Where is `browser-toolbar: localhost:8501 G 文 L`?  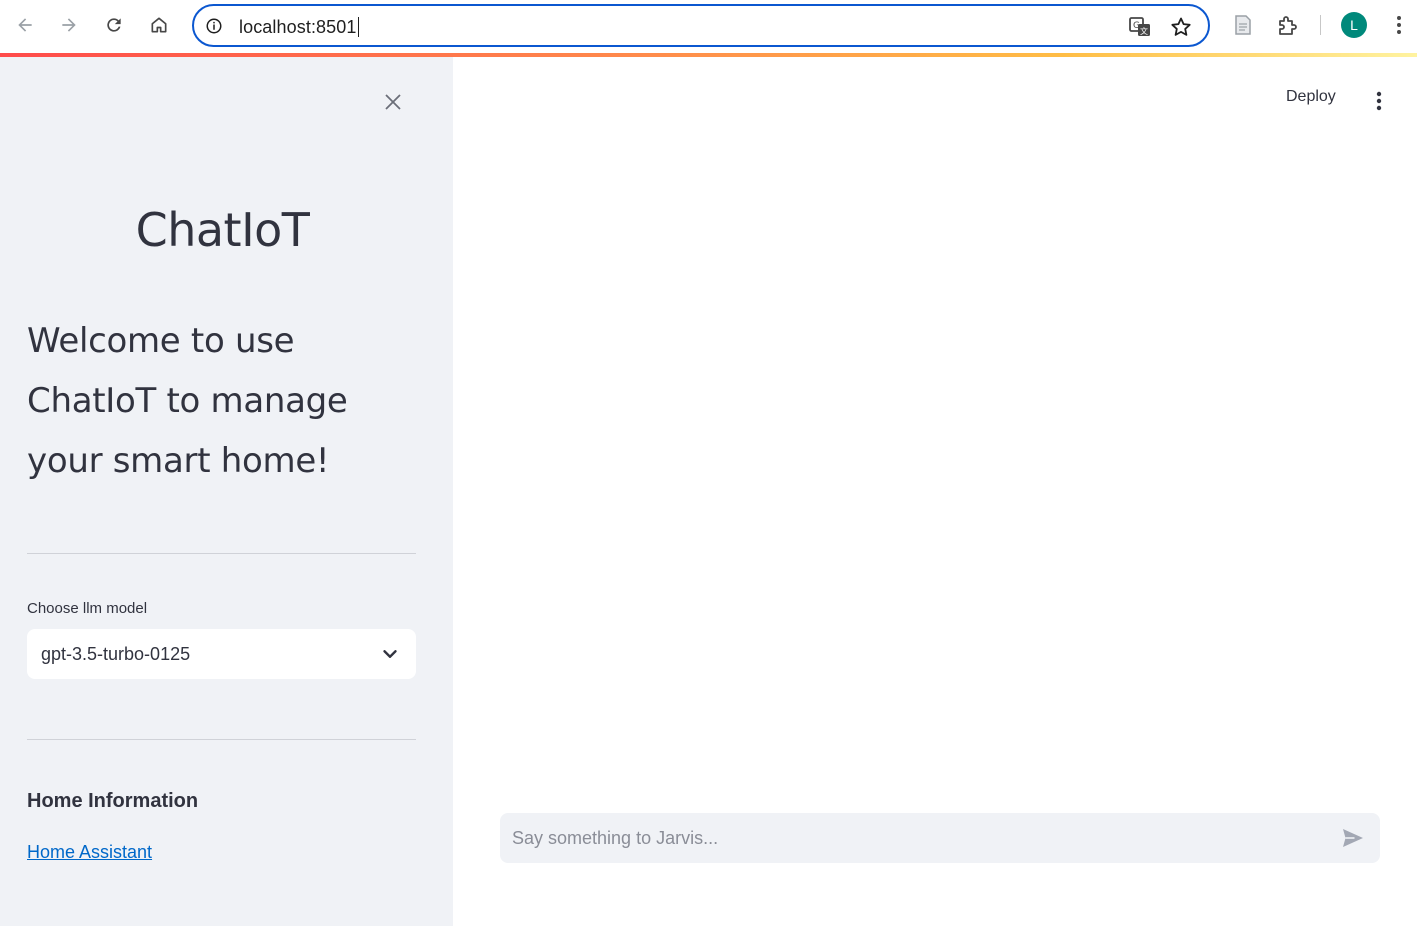
browser-toolbar: localhost:8501 G 文 L is located at coordinates (708, 26).